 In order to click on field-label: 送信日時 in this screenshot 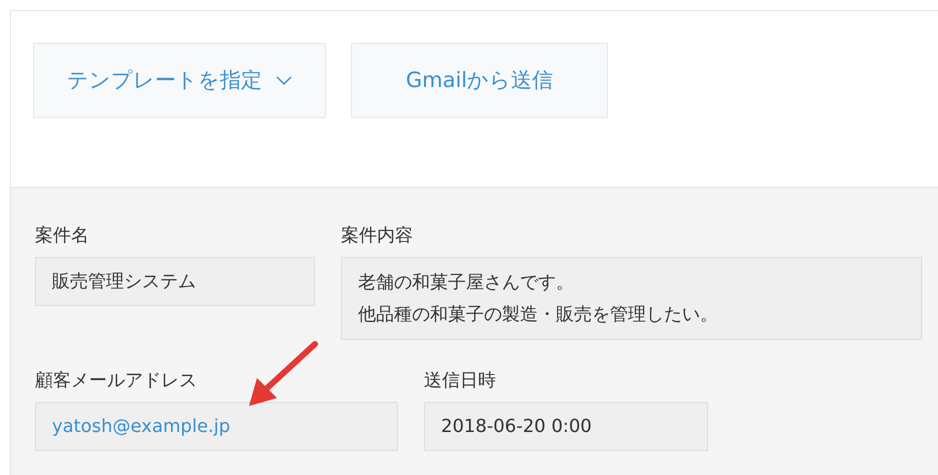, I will do `click(460, 381)`.